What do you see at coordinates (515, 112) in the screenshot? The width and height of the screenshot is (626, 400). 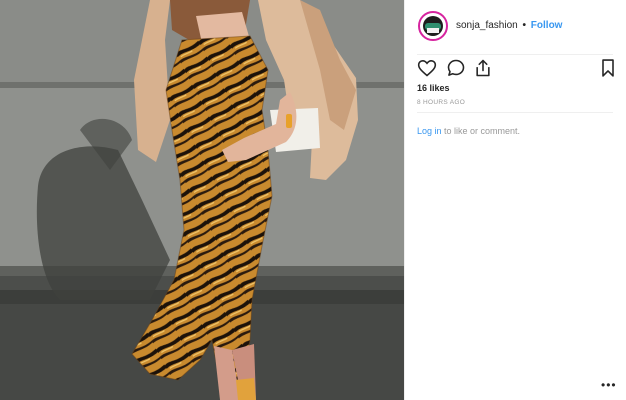 I see `comments-divider` at bounding box center [515, 112].